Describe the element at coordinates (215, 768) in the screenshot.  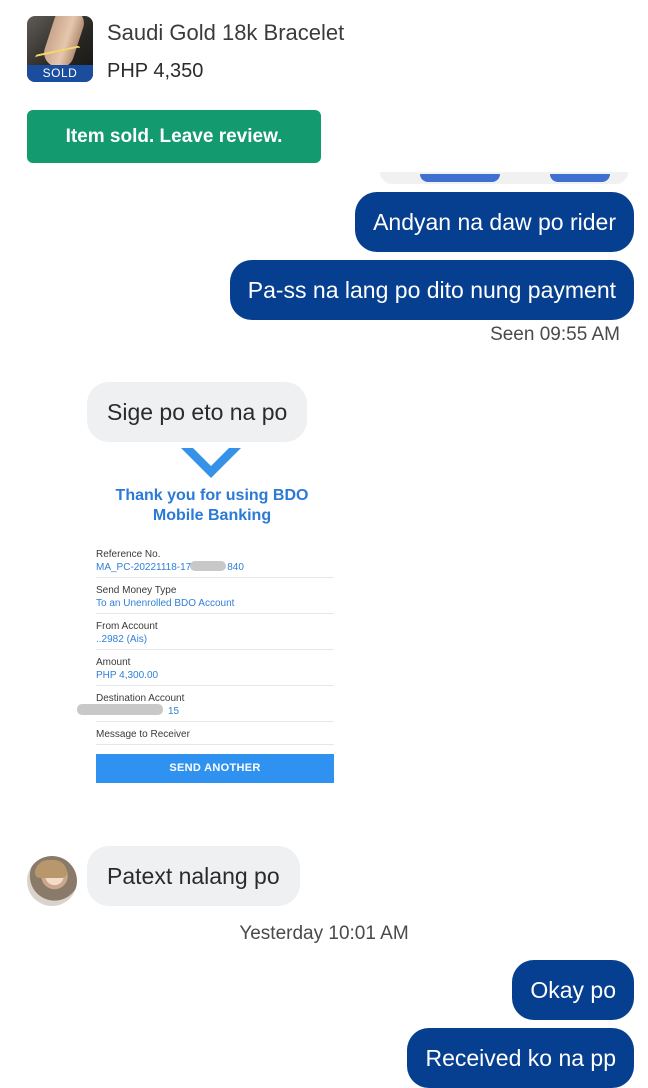
I see `send-another-button: SEND ANOTHER` at that location.